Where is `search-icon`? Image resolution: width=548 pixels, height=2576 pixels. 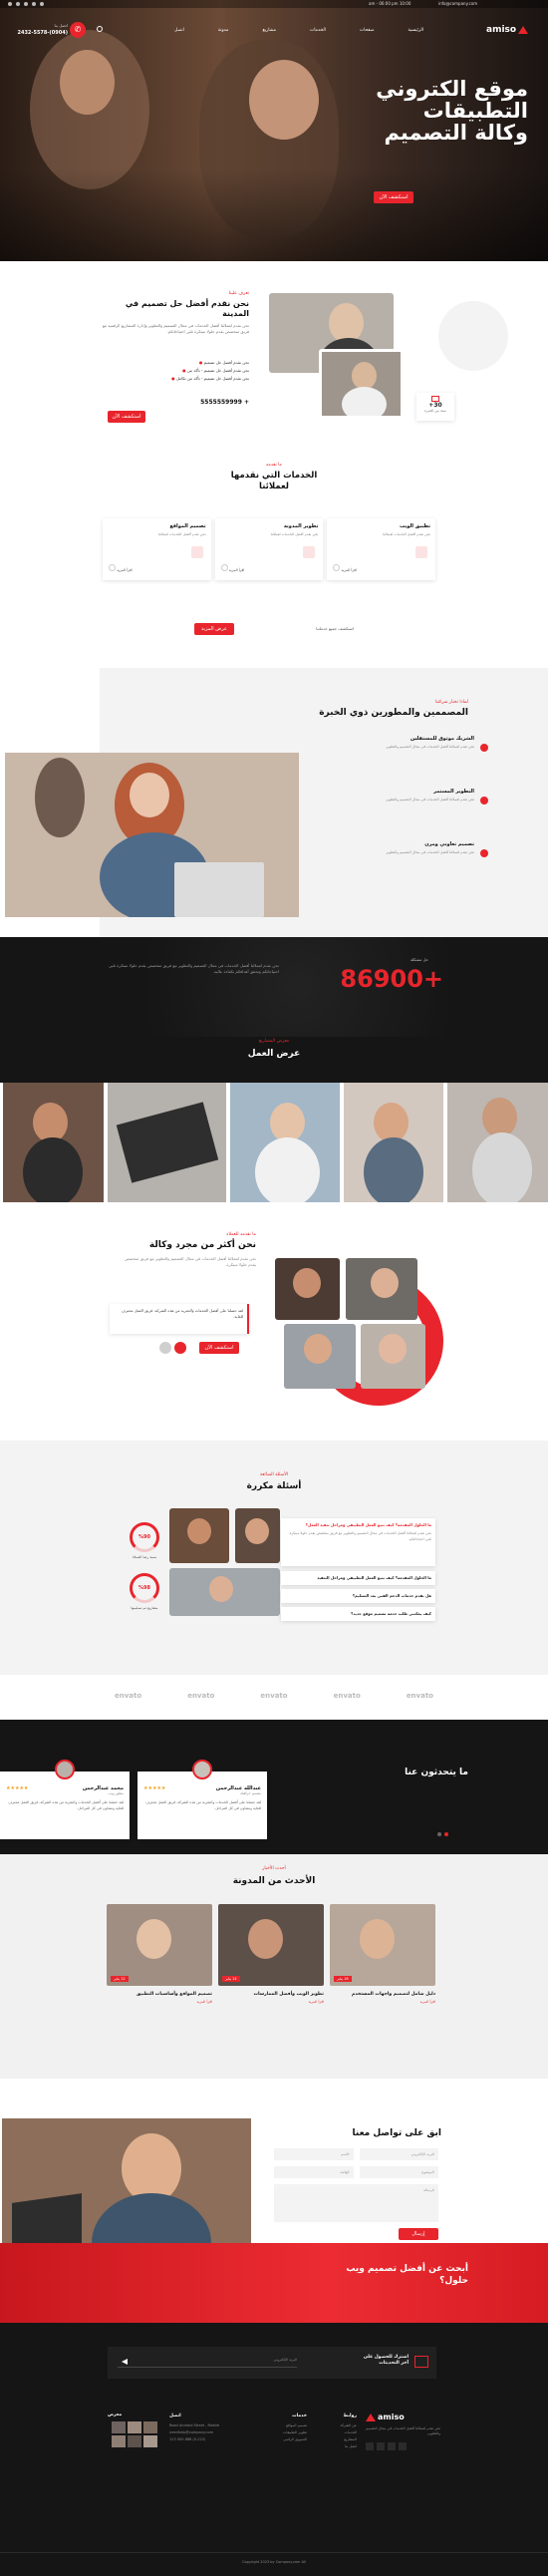
search-icon is located at coordinates (100, 29).